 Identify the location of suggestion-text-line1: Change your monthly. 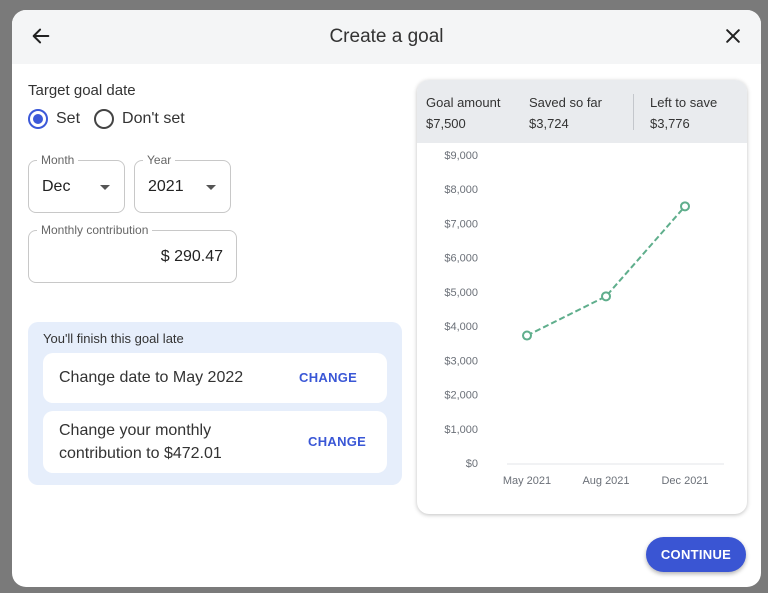
(135, 430).